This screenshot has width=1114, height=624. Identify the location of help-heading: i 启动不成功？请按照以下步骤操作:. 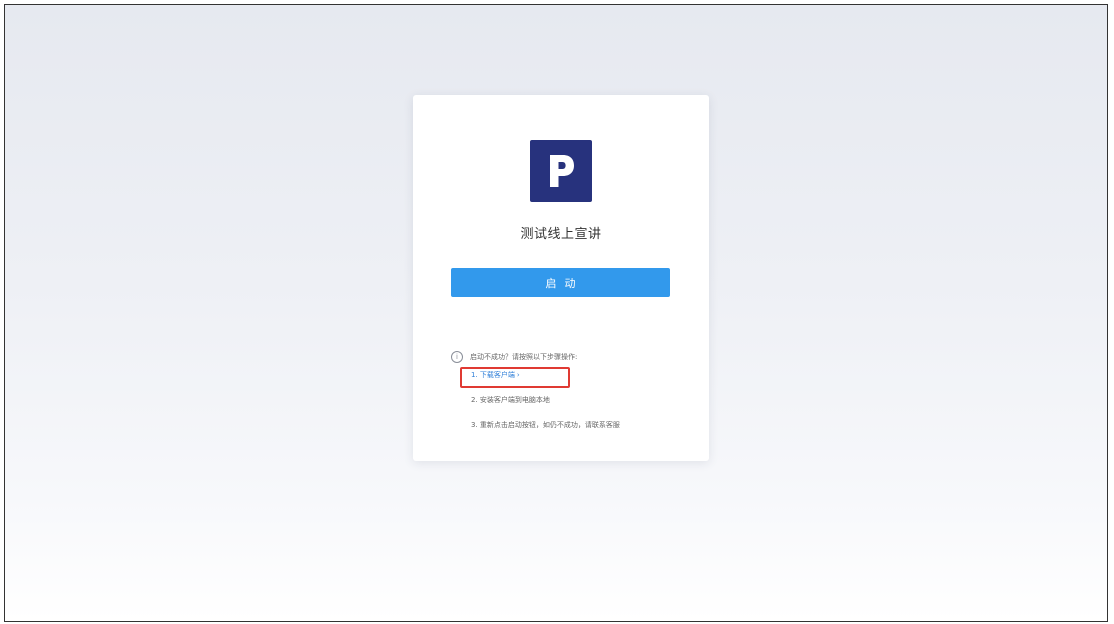
(576, 357).